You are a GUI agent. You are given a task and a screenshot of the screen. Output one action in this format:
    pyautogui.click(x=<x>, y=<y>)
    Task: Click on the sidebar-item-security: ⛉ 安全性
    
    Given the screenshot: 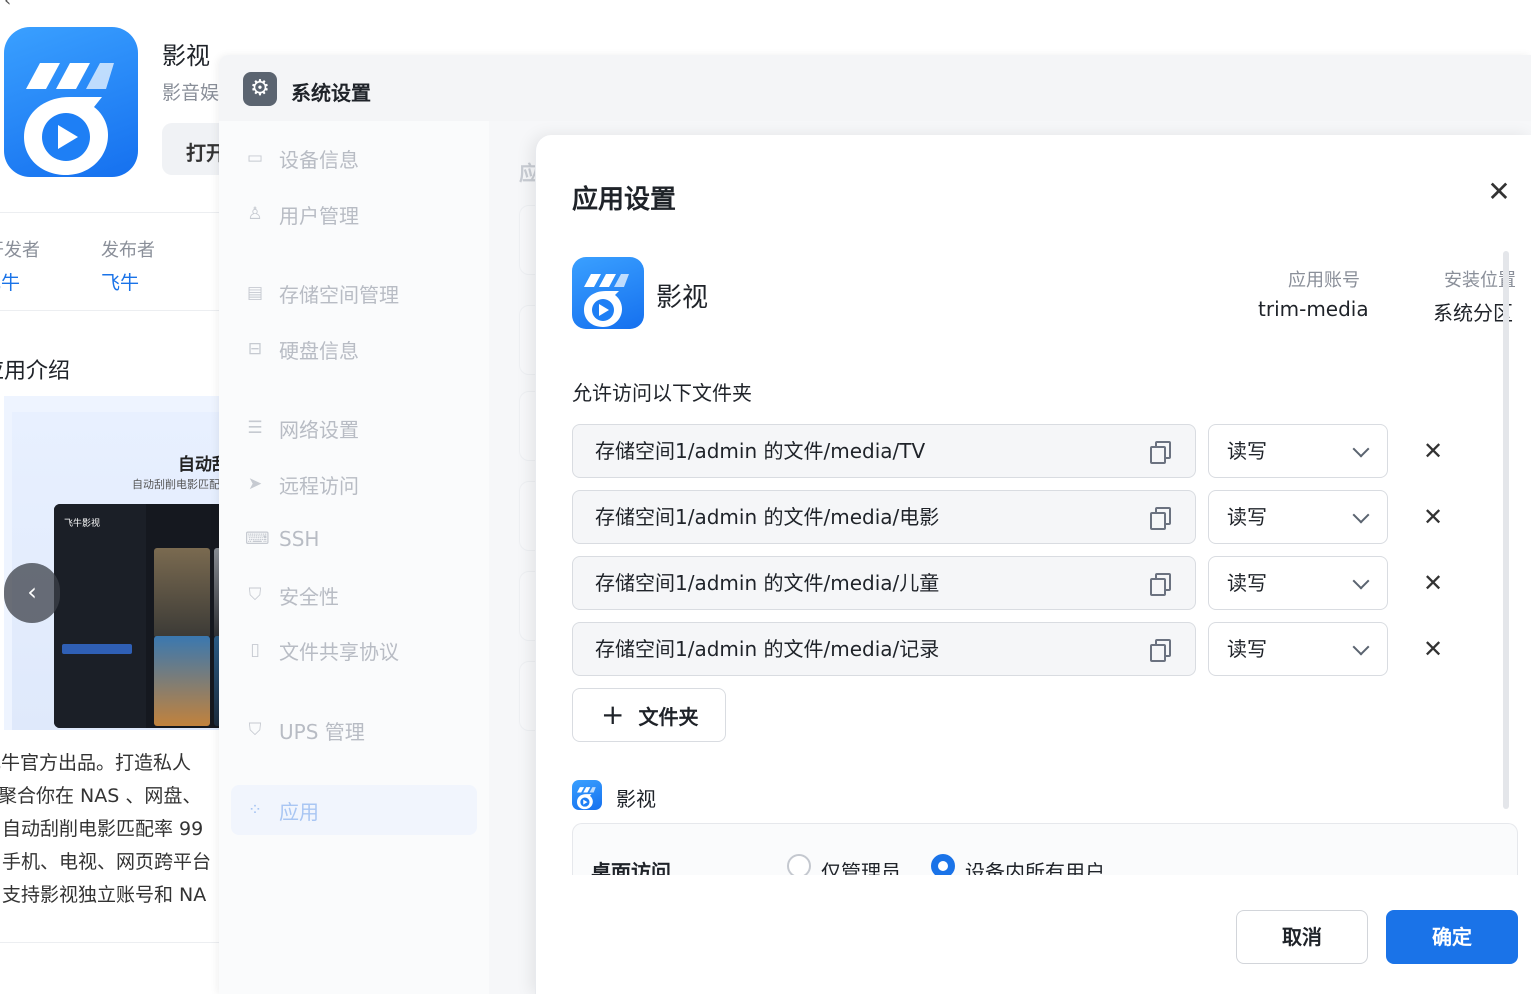 What is the action you would take?
    pyautogui.click(x=354, y=595)
    